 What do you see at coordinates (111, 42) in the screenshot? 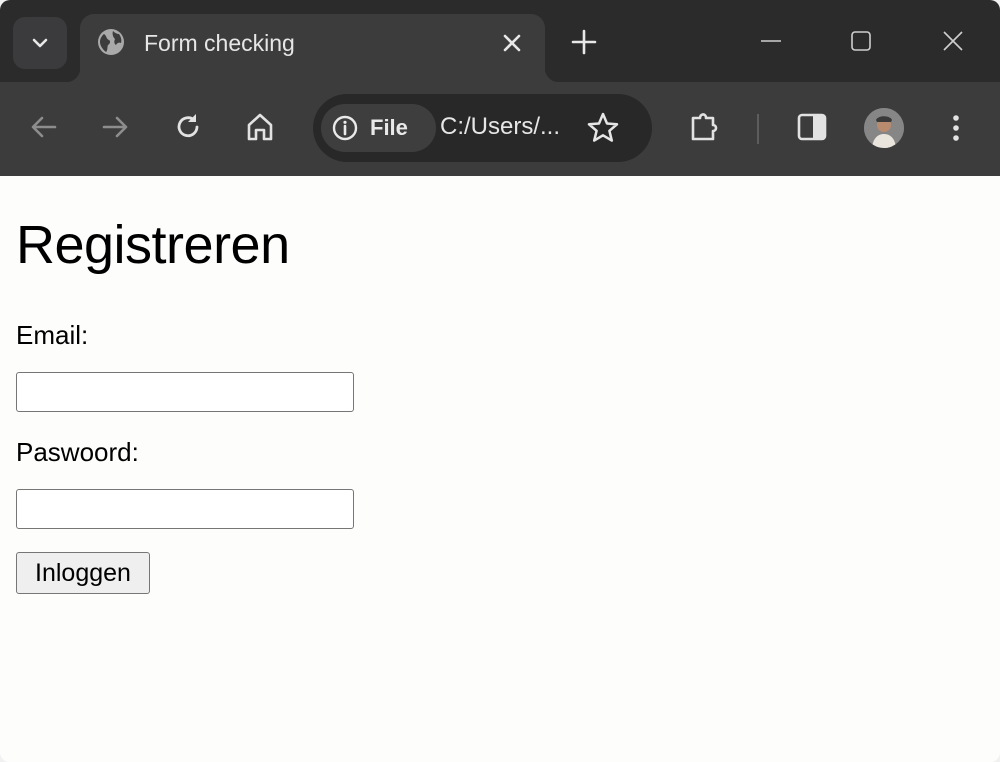
I see `globe-icon` at bounding box center [111, 42].